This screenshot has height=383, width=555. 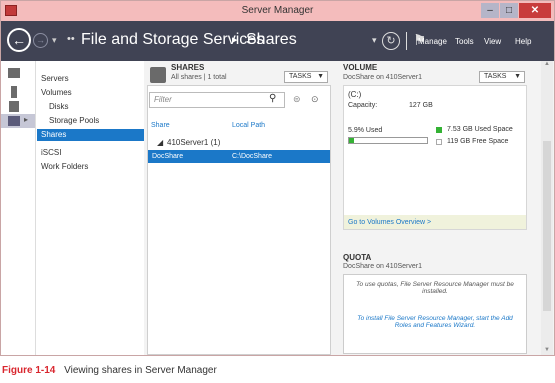 What do you see at coordinates (26, 119) in the screenshot?
I see `expand-caret-icon: ▸` at bounding box center [26, 119].